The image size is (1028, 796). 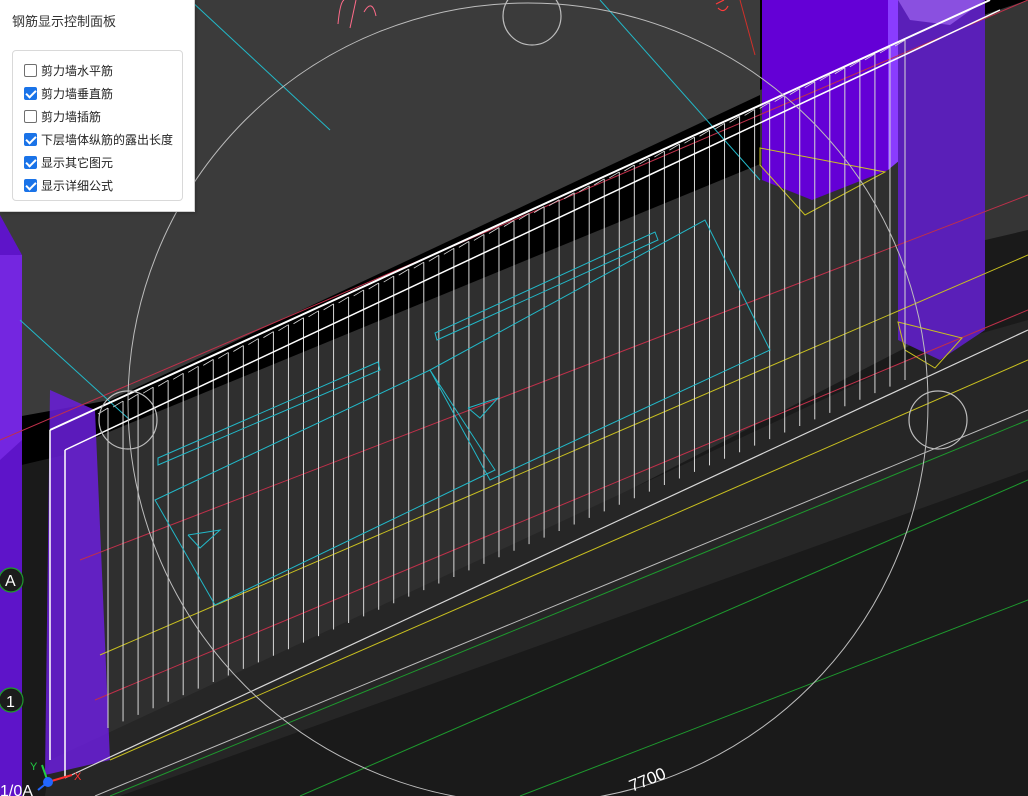 I want to click on gizmo-label-y: Y, so click(x=34, y=767).